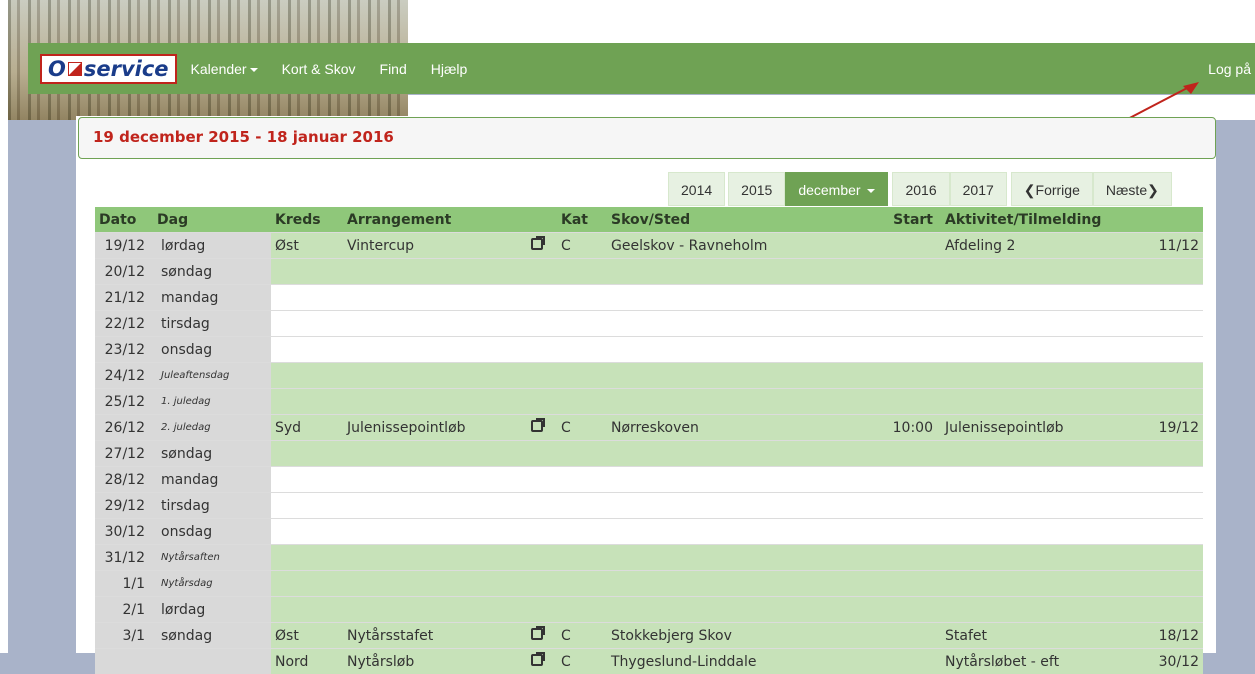  I want to click on arrangement-cell: Julenissepointløb, so click(439, 428).